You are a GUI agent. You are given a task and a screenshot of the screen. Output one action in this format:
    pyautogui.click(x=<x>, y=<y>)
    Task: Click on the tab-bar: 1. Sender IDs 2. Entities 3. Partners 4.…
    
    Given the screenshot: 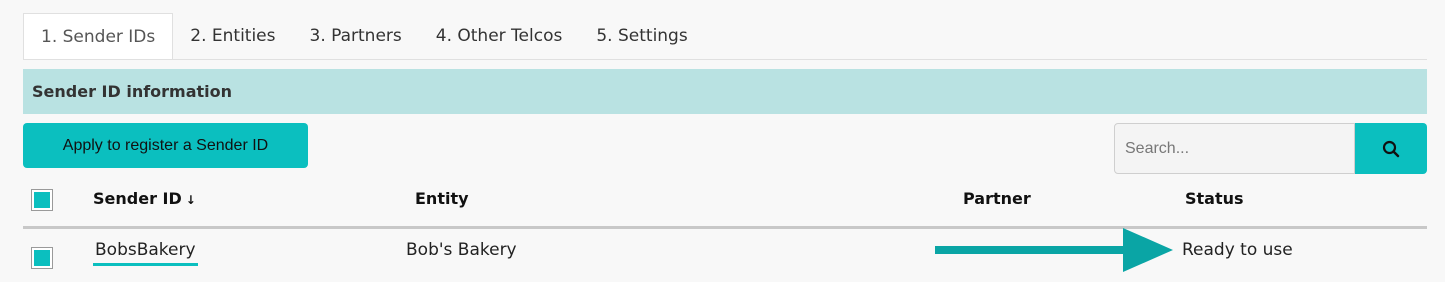 What is the action you would take?
    pyautogui.click(x=364, y=36)
    